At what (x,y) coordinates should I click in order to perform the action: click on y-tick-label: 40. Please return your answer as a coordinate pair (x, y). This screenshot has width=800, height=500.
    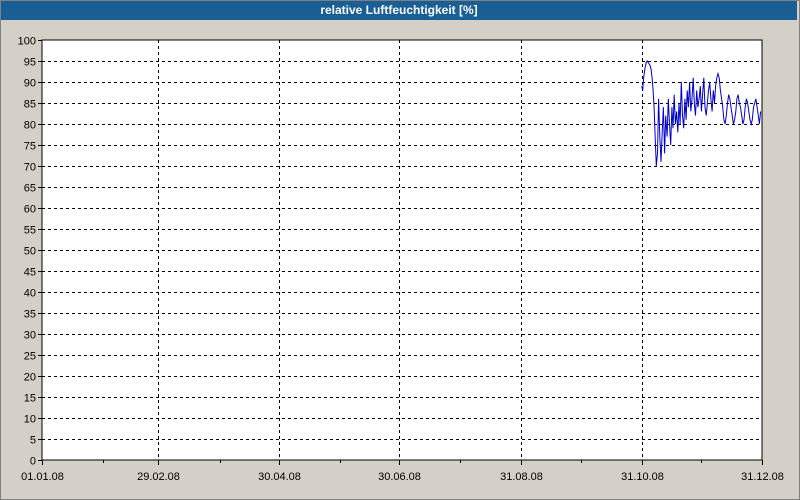
    Looking at the image, I should click on (30, 294).